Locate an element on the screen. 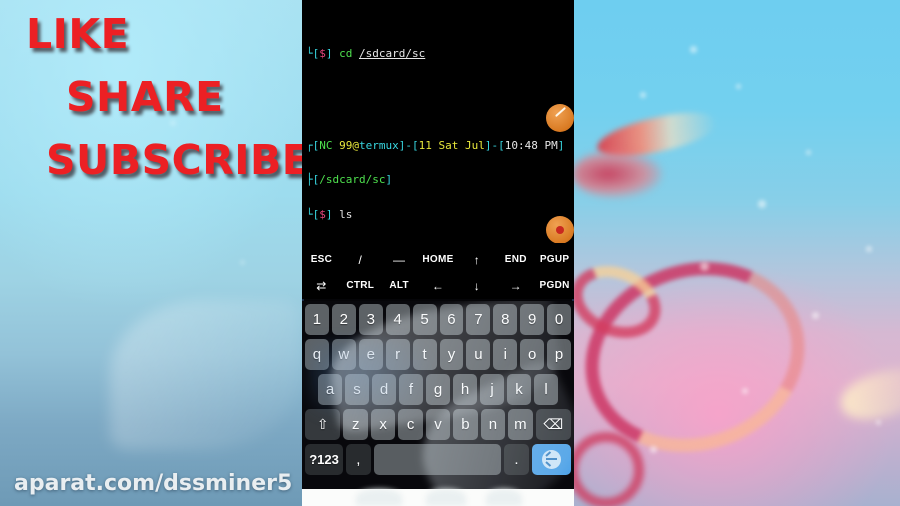 The width and height of the screenshot is (900, 506). keyboard-row-bottom-letters: ⇧ z x c v b n m ⌫ is located at coordinates (438, 424).